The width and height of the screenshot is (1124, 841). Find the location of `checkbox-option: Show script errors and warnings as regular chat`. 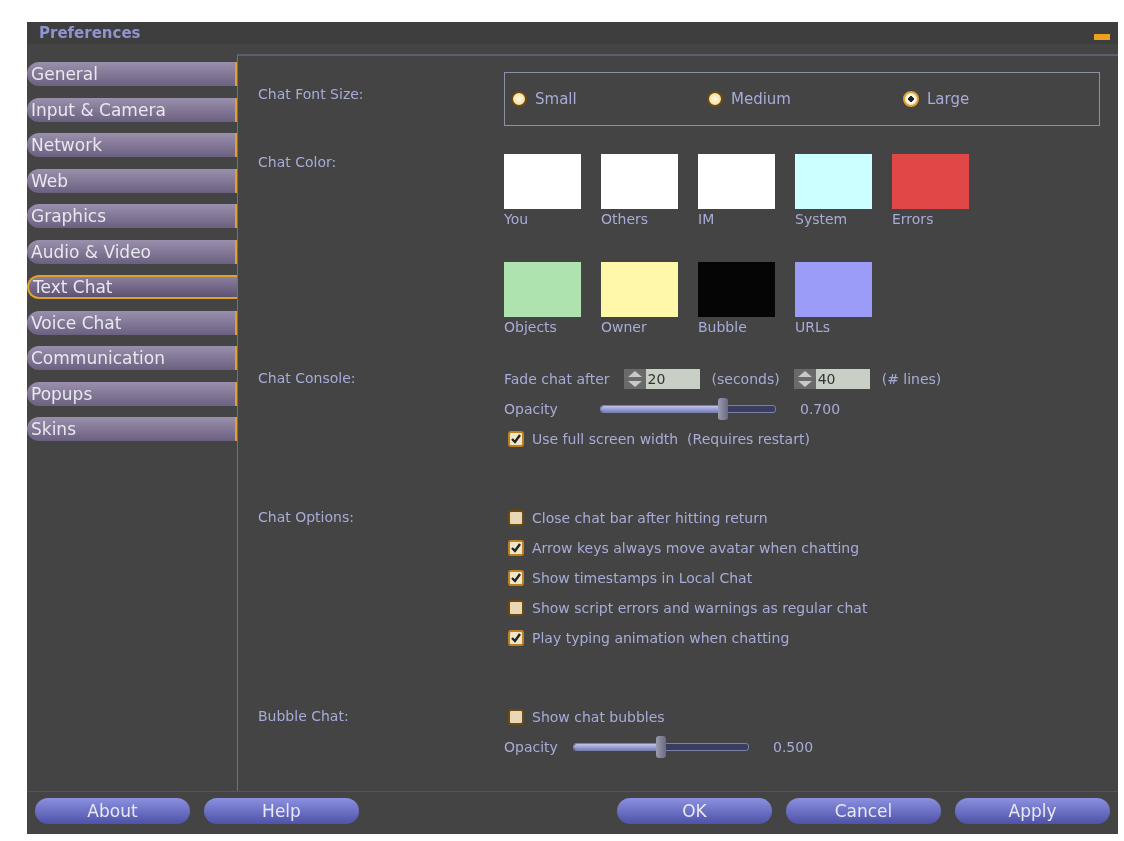

checkbox-option: Show script errors and warnings as regular chat is located at coordinates (811, 608).